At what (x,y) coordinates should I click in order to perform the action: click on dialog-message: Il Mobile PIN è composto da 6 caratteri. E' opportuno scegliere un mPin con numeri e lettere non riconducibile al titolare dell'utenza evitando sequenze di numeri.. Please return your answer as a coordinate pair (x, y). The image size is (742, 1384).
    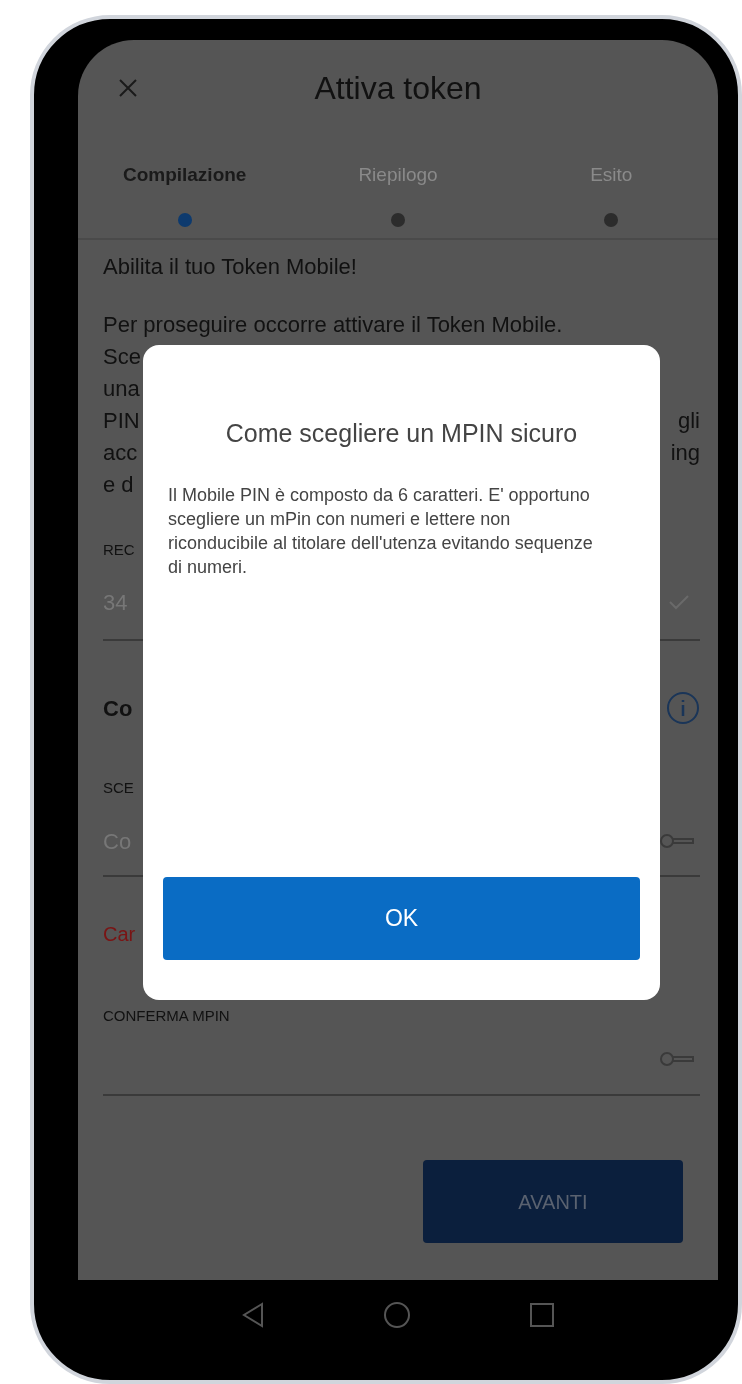
    Looking at the image, I should click on (381, 531).